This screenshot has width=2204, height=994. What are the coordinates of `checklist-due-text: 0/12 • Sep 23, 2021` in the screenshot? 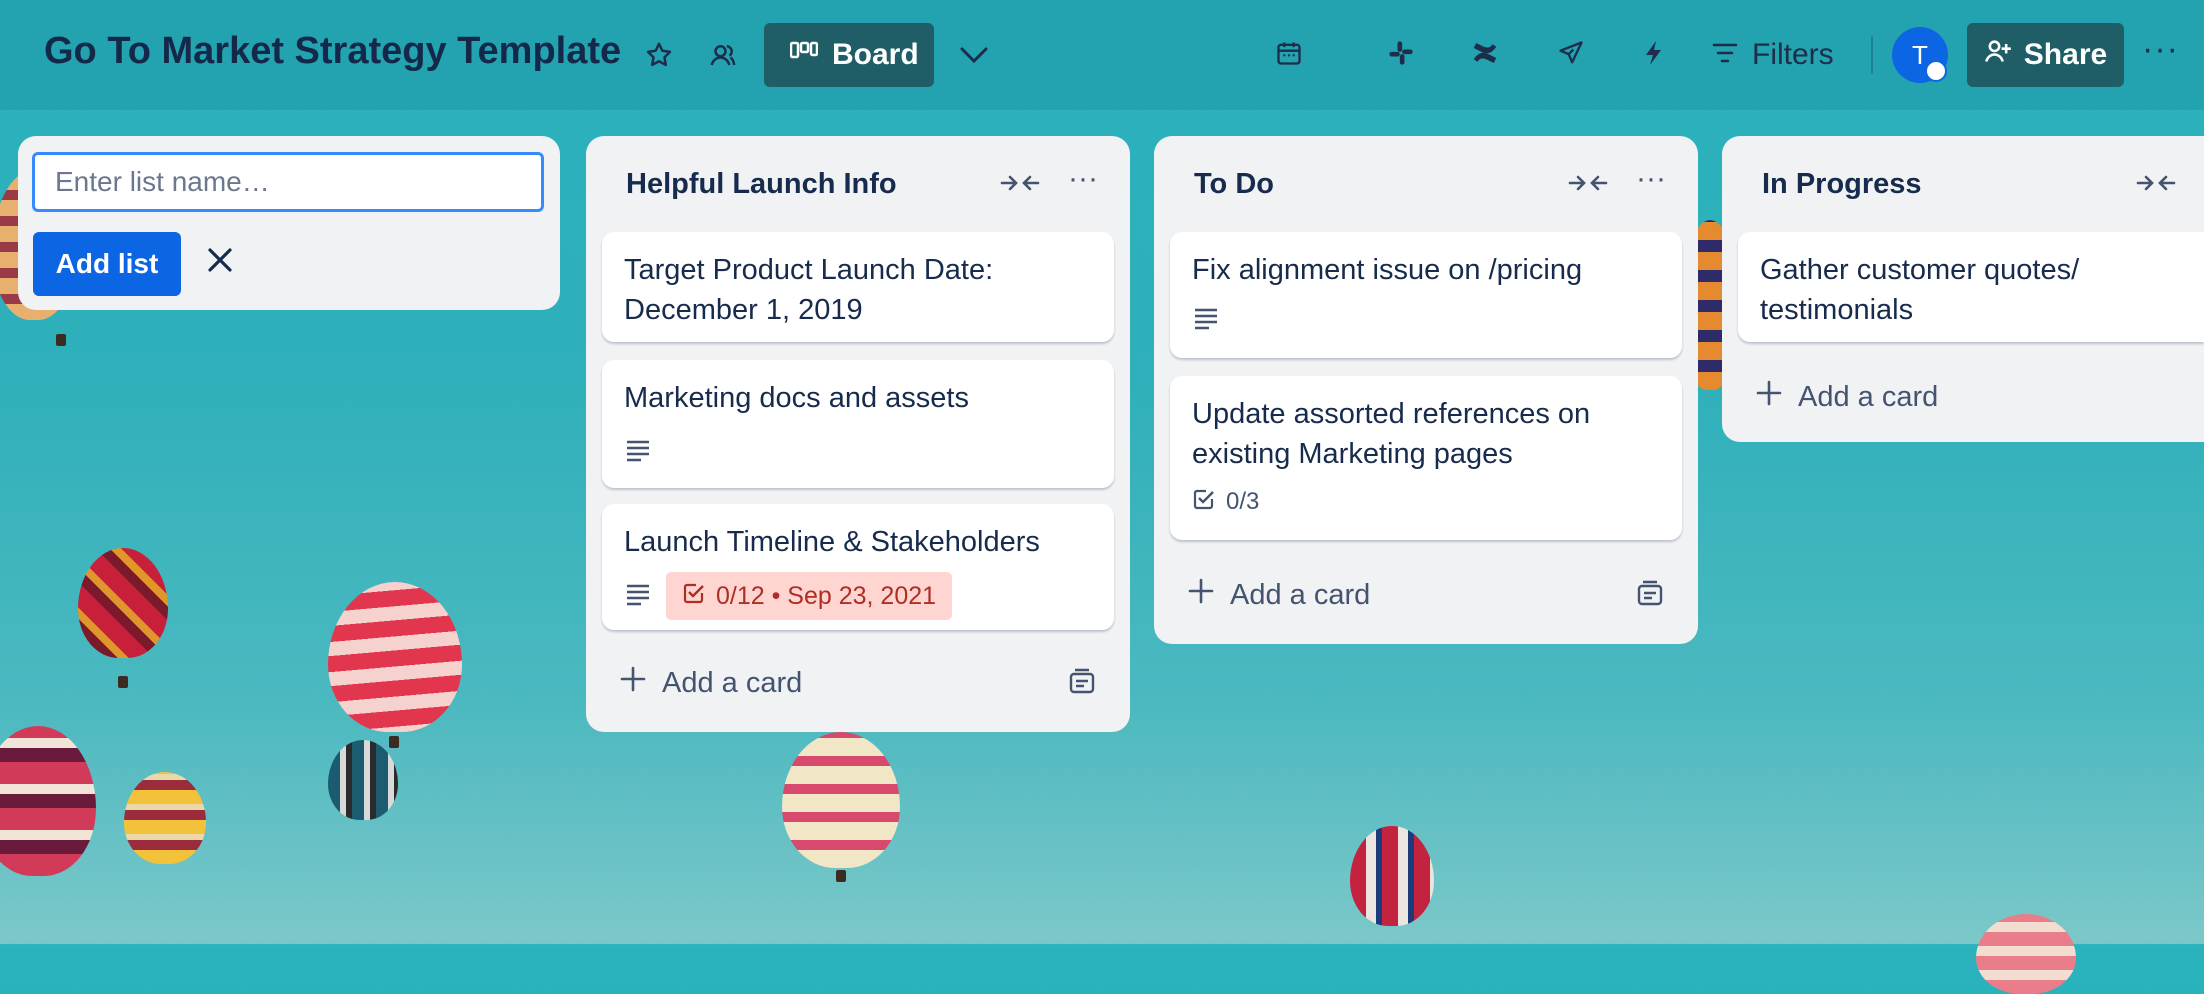 It's located at (826, 595).